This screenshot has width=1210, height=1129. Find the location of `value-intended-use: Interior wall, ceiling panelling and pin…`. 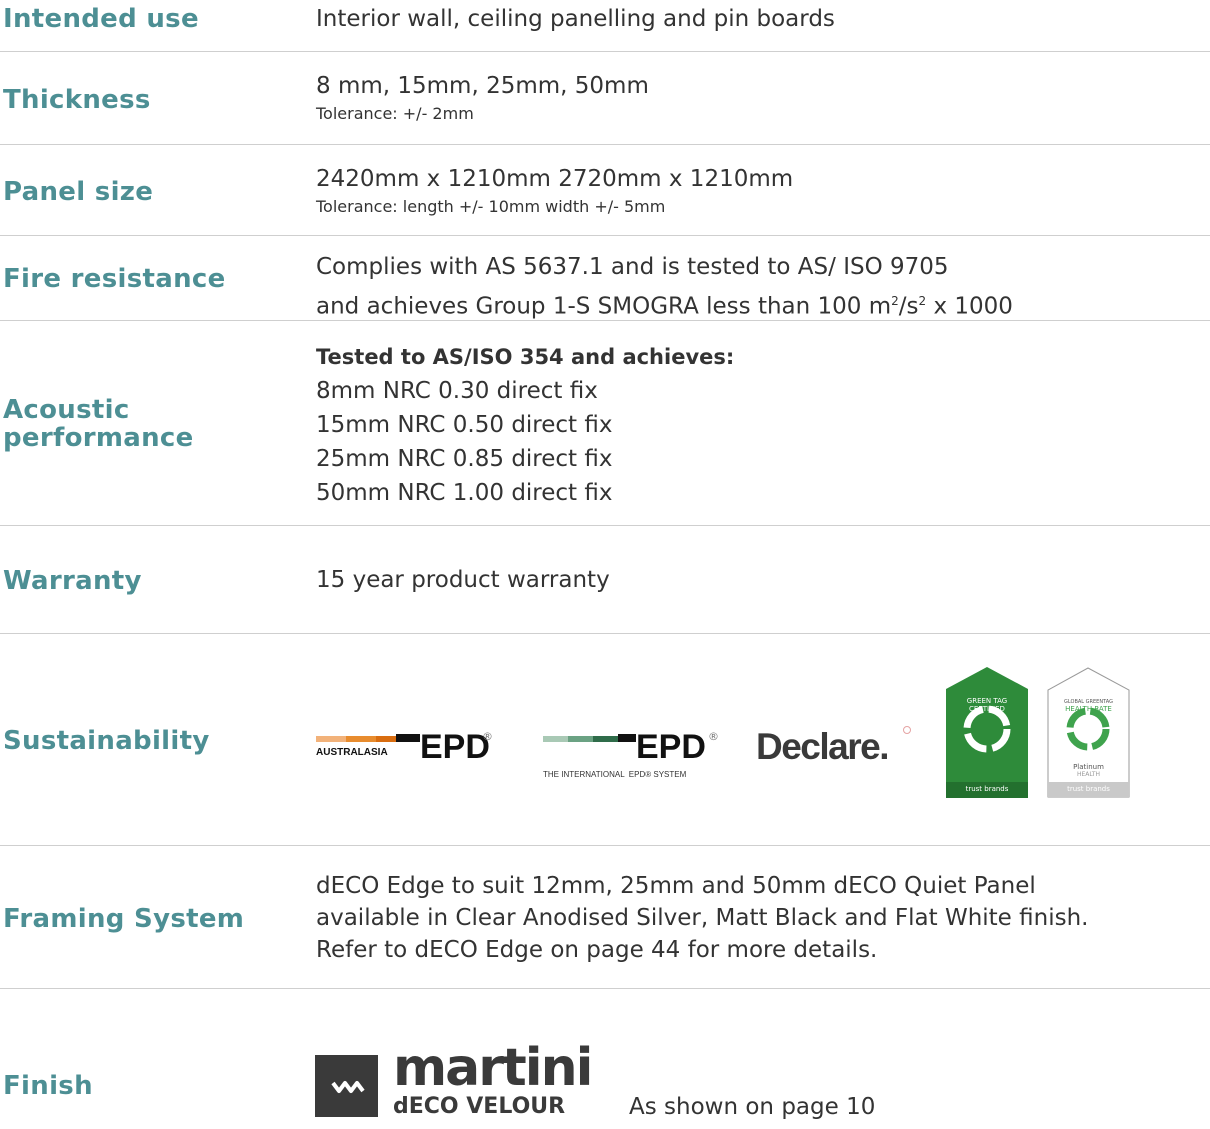

value-intended-use: Interior wall, ceiling panelling and pin… is located at coordinates (575, 19).